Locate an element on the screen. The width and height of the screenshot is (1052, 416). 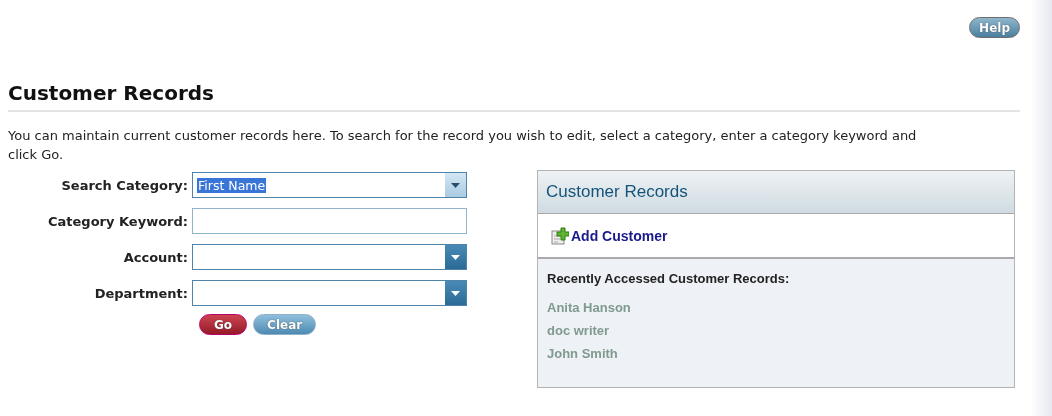
field-label: Department: is located at coordinates (140, 293).